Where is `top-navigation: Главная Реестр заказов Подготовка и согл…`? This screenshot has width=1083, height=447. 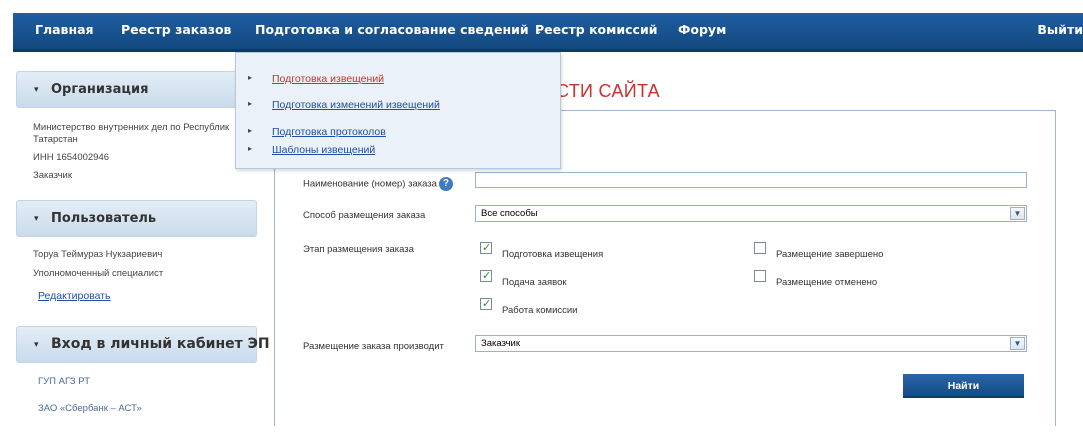
top-navigation: Главная Реестр заказов Подготовка и согл… is located at coordinates (548, 32).